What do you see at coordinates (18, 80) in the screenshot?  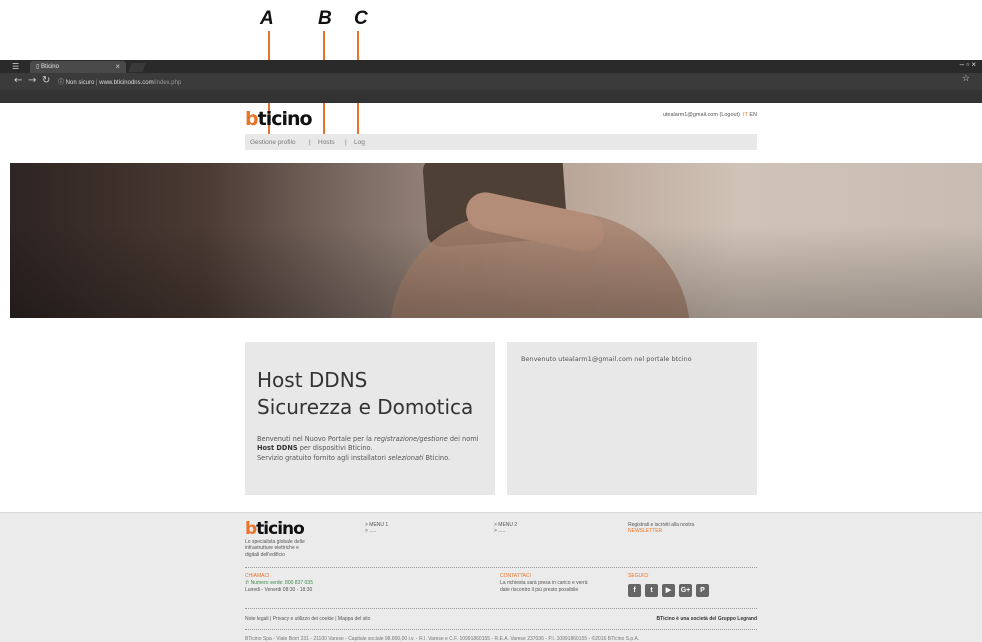 I see `back-icon: ←` at bounding box center [18, 80].